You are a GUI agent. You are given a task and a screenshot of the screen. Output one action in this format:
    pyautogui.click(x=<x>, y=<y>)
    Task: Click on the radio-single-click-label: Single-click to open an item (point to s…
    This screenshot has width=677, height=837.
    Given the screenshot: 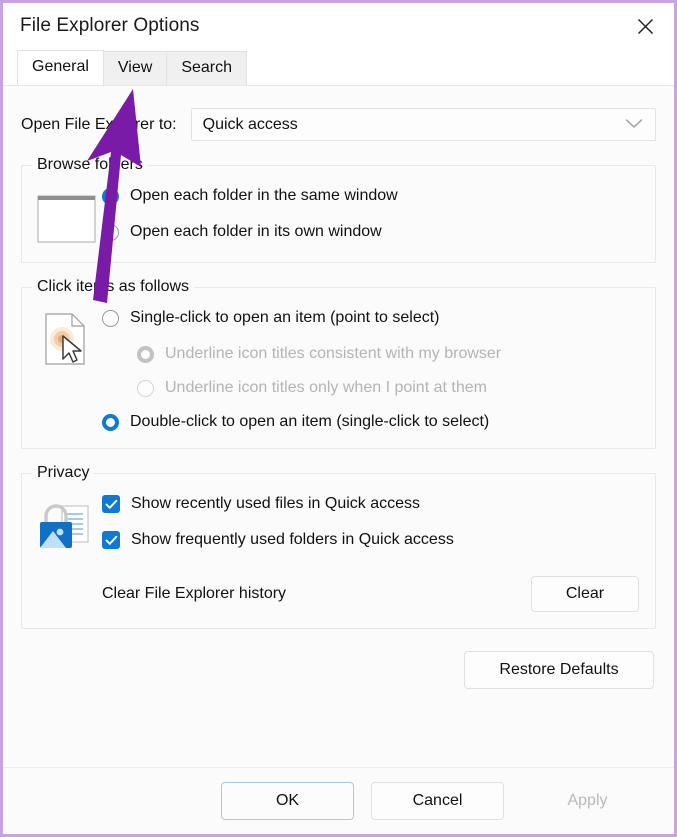 What is the action you would take?
    pyautogui.click(x=285, y=317)
    